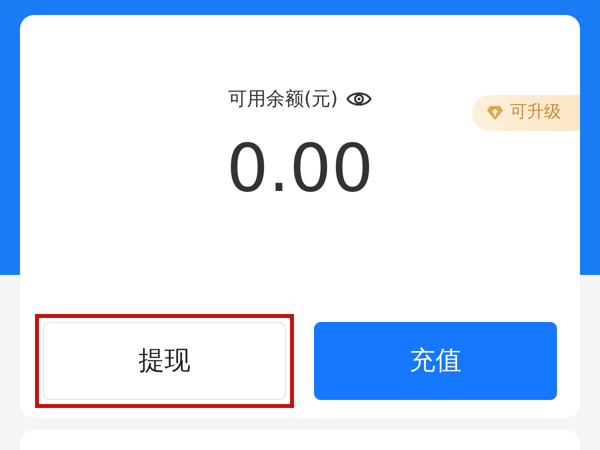 Image resolution: width=600 pixels, height=450 pixels. What do you see at coordinates (359, 99) in the screenshot?
I see `eye-icon` at bounding box center [359, 99].